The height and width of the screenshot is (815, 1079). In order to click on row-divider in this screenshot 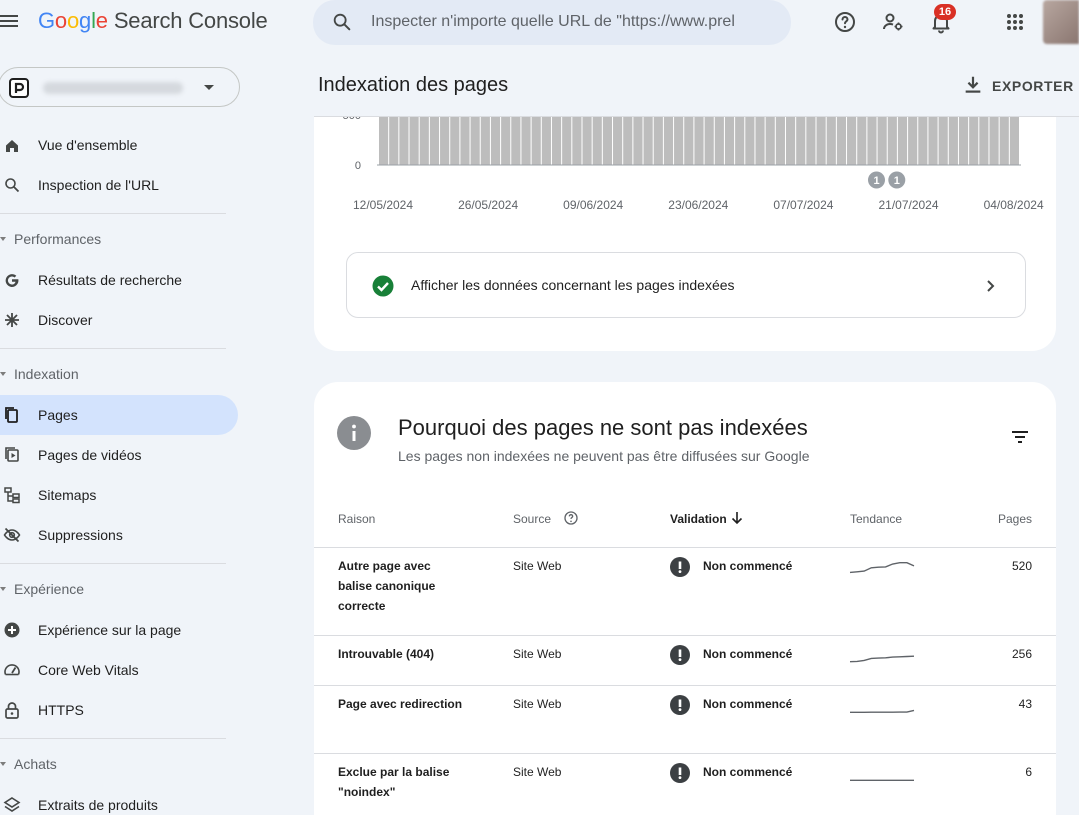, I will do `click(685, 685)`.